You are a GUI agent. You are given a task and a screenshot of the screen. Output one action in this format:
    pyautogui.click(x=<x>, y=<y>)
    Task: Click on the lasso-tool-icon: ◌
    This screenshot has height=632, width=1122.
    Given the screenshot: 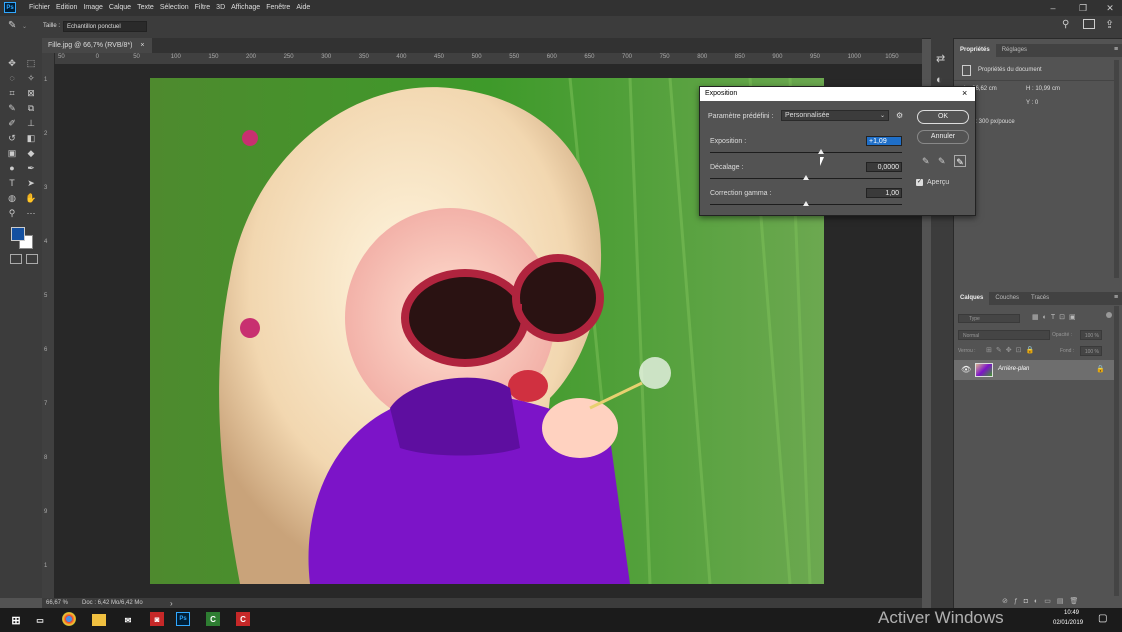 What is the action you would take?
    pyautogui.click(x=12, y=78)
    